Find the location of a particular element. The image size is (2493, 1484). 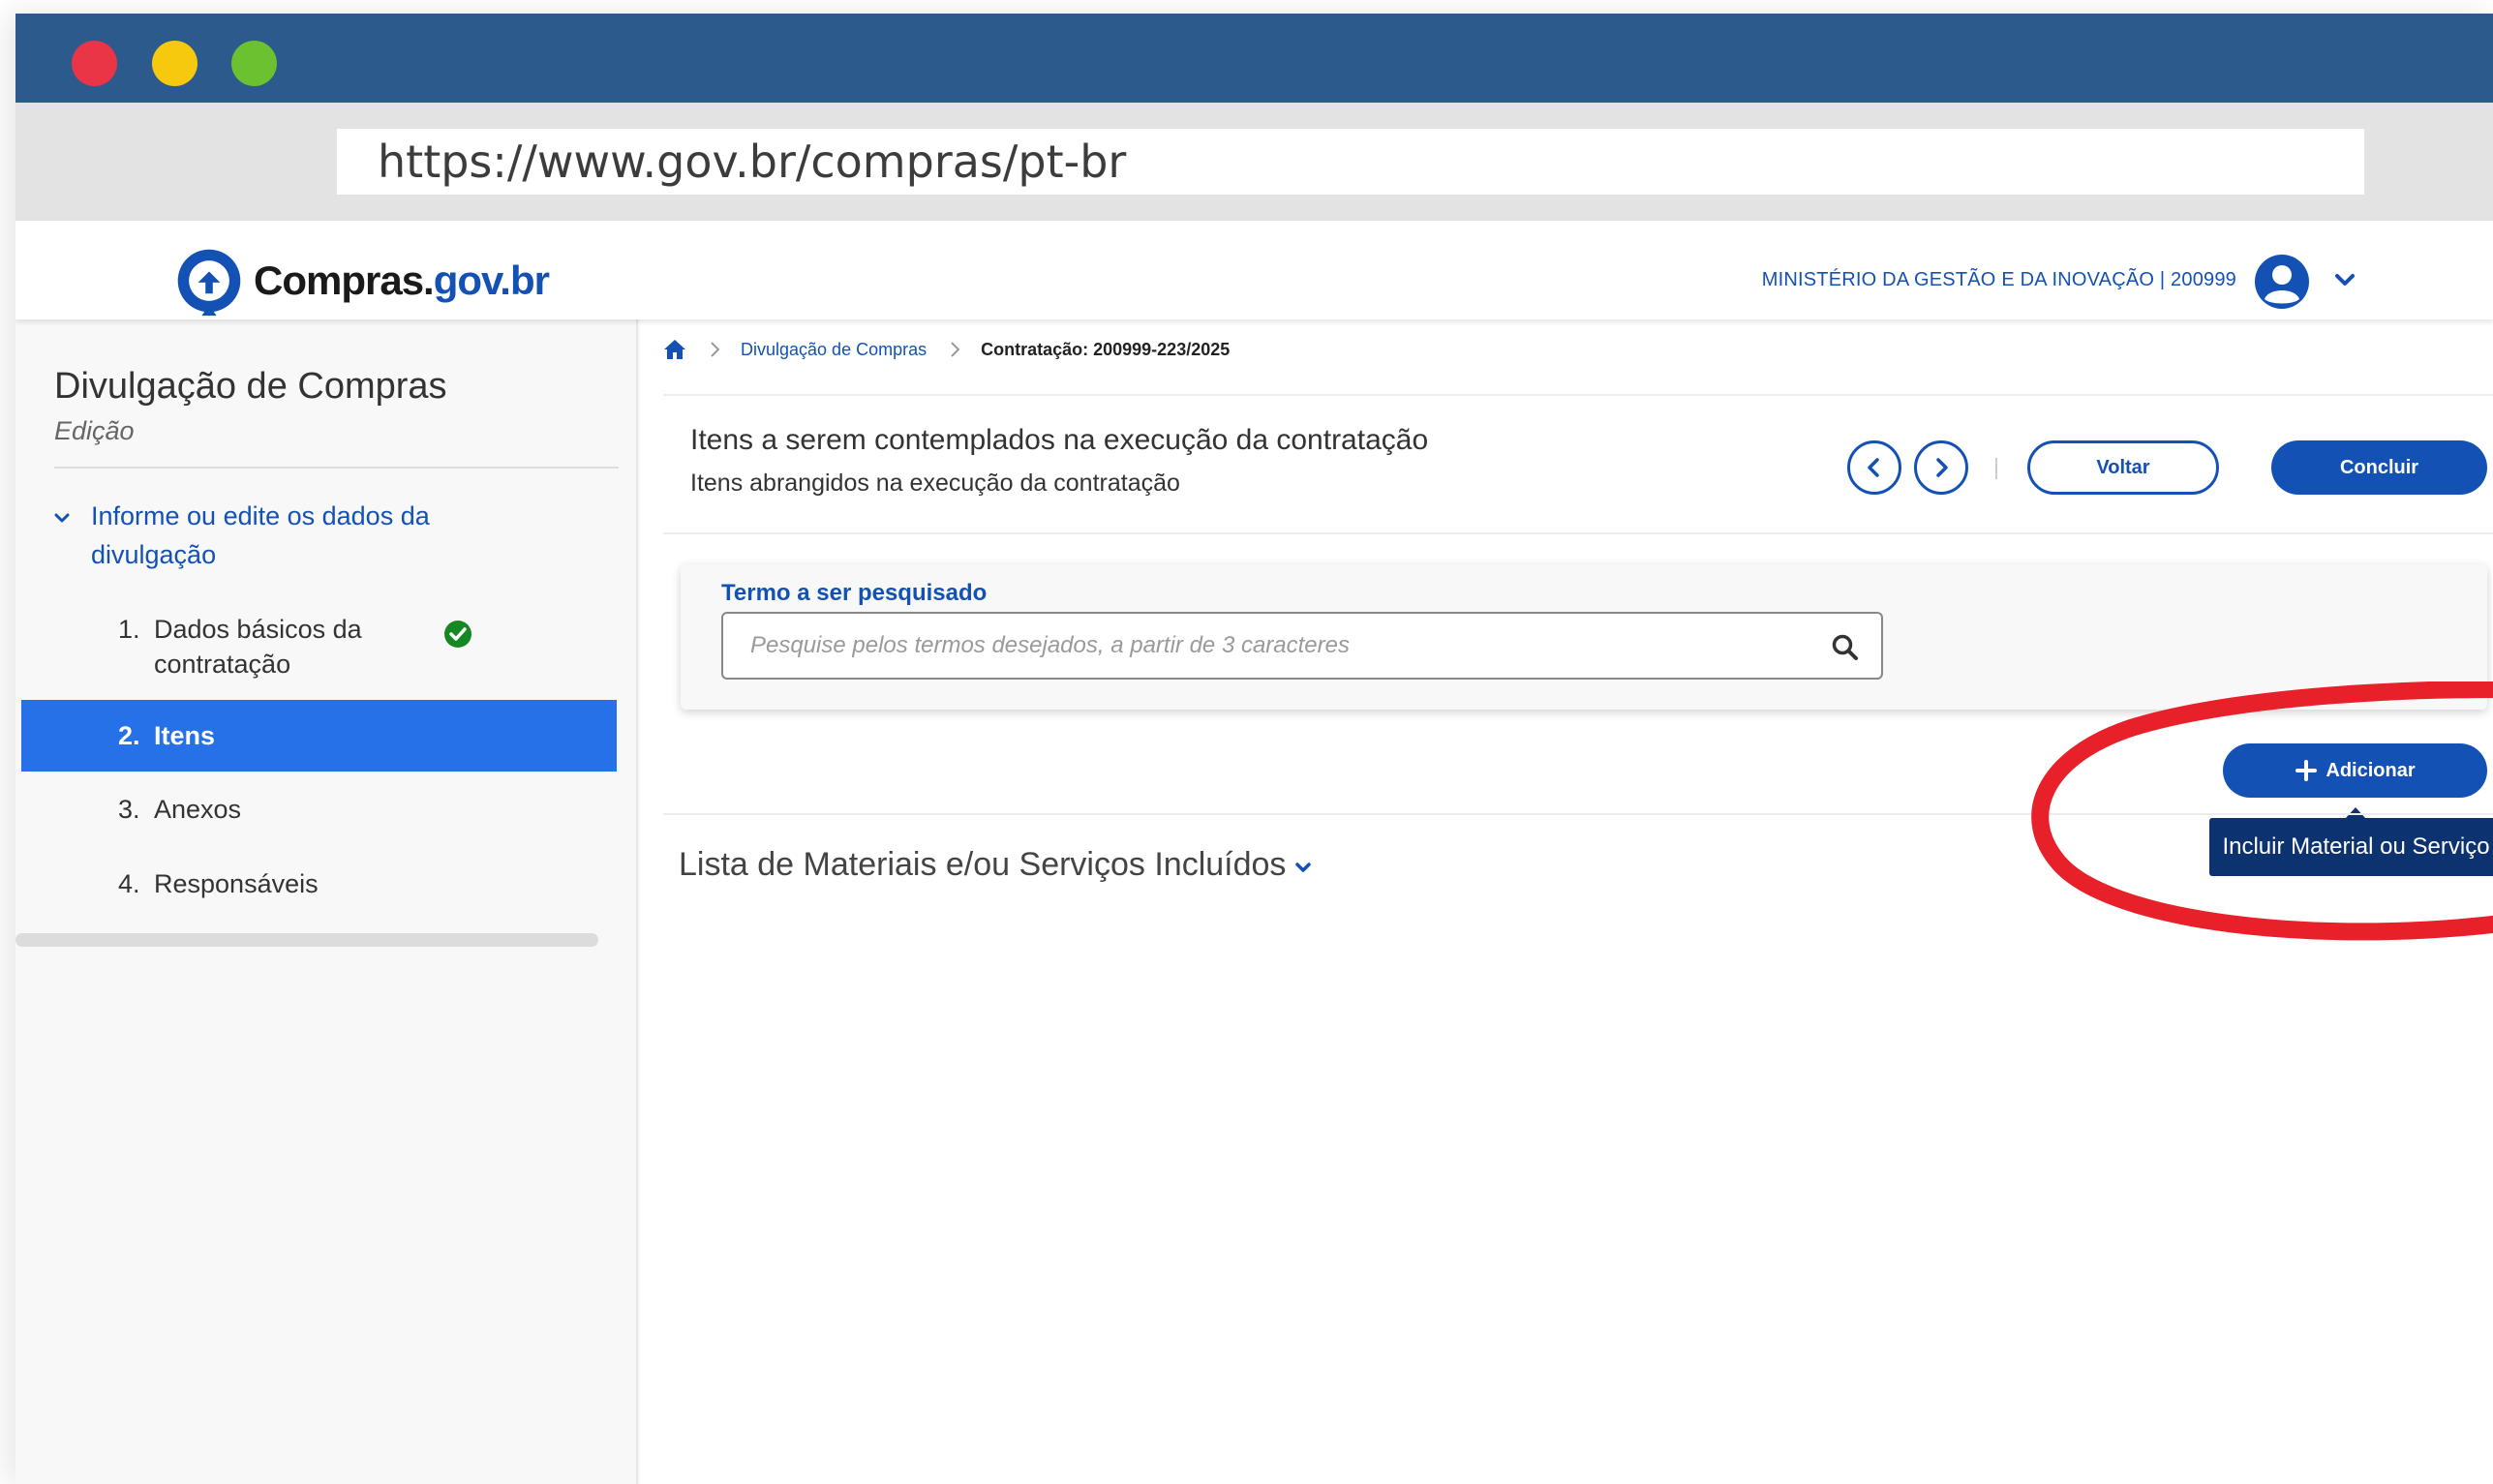

sidebar-subtitle: Edição is located at coordinates (94, 430).